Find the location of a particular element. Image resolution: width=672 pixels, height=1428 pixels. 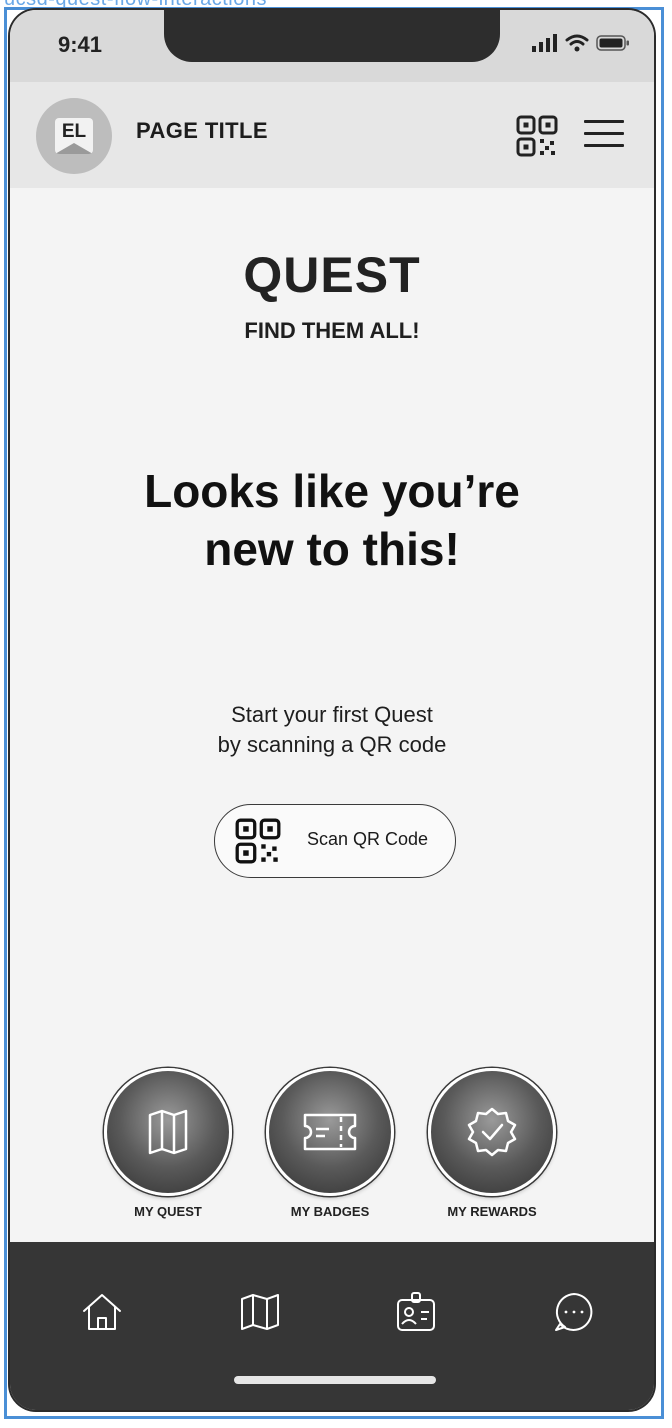

tab-home is located at coordinates (102, 1312).